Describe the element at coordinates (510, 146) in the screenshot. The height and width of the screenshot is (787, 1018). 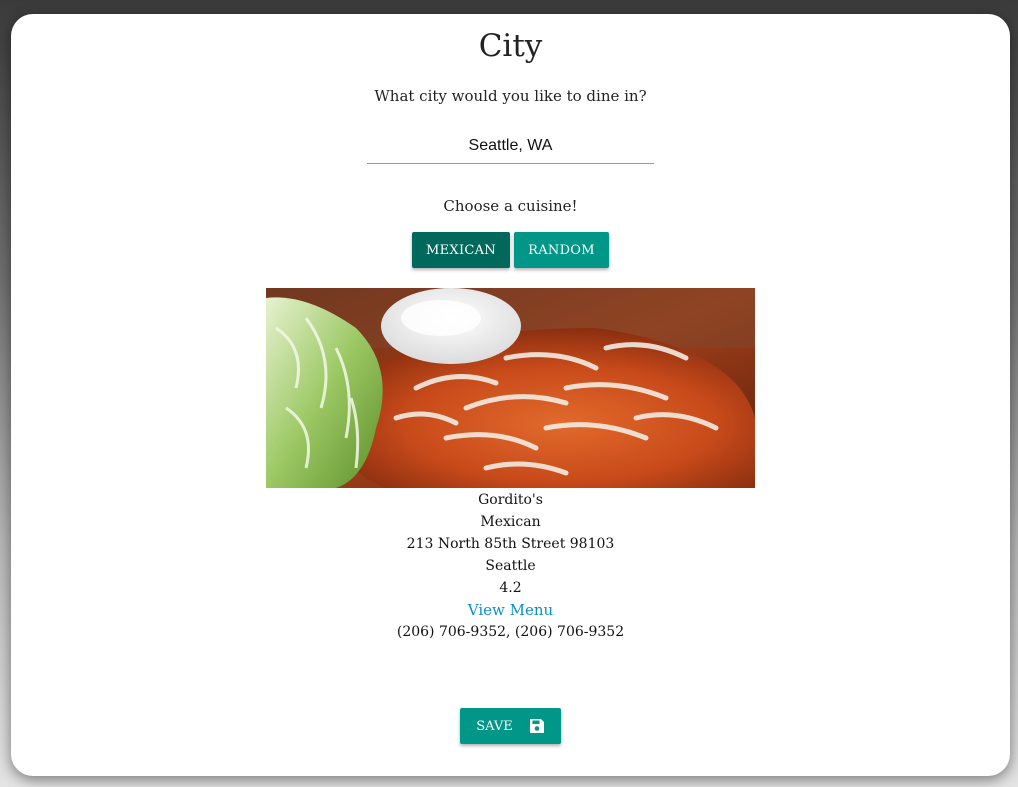
I see `city-input` at that location.